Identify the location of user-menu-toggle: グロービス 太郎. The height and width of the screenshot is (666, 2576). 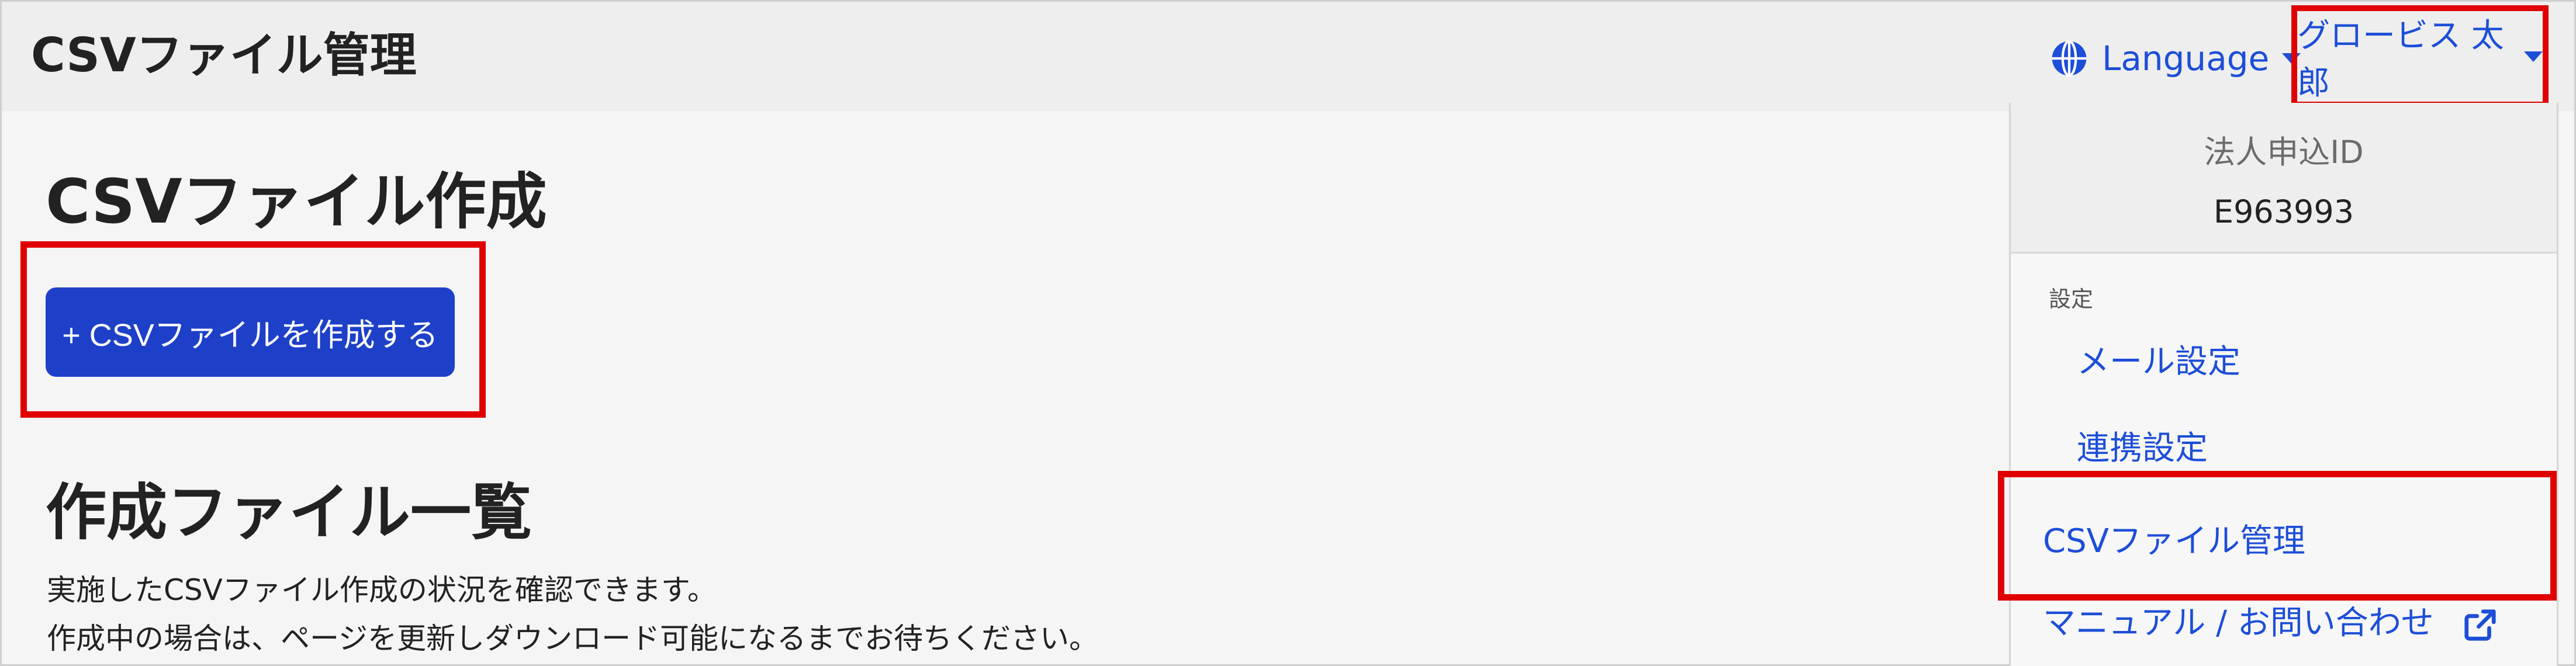
(2420, 56).